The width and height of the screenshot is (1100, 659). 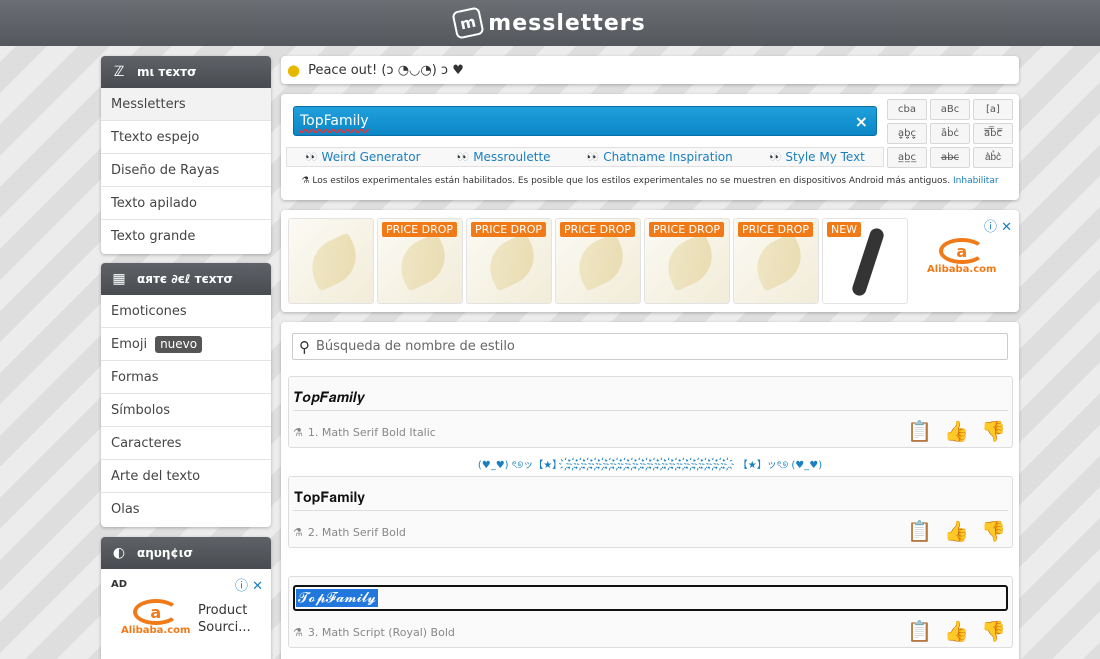 I want to click on input-value: TopFamily, so click(x=334, y=121).